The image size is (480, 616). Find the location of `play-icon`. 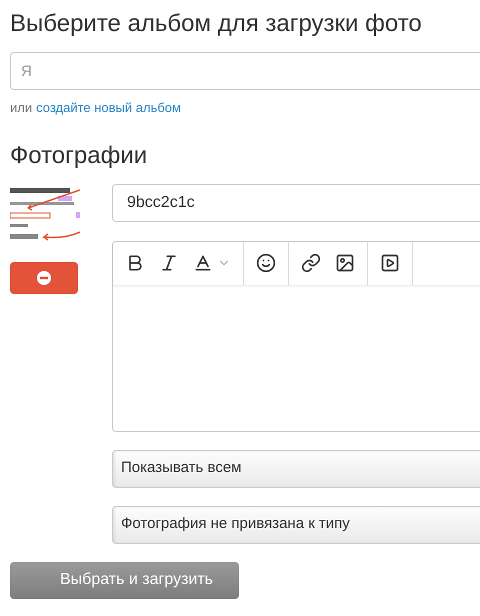

play-icon is located at coordinates (390, 263).